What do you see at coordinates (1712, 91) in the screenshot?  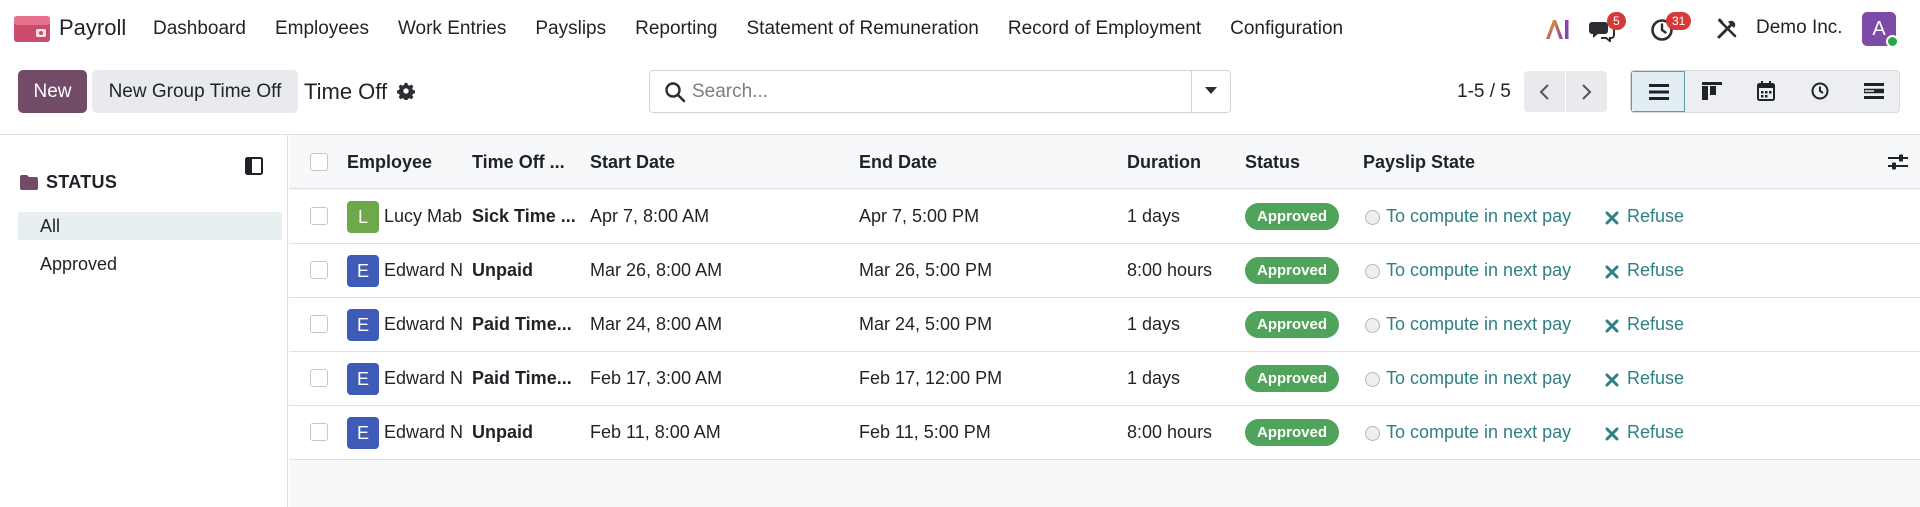 I see `kanban-view-button` at bounding box center [1712, 91].